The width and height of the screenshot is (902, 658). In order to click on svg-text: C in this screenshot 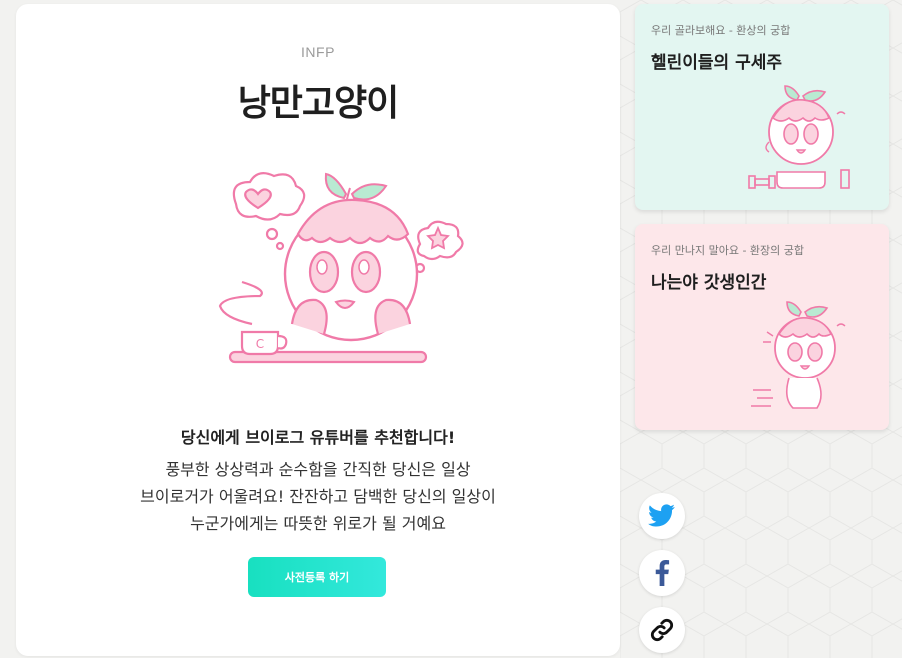, I will do `click(260, 344)`.